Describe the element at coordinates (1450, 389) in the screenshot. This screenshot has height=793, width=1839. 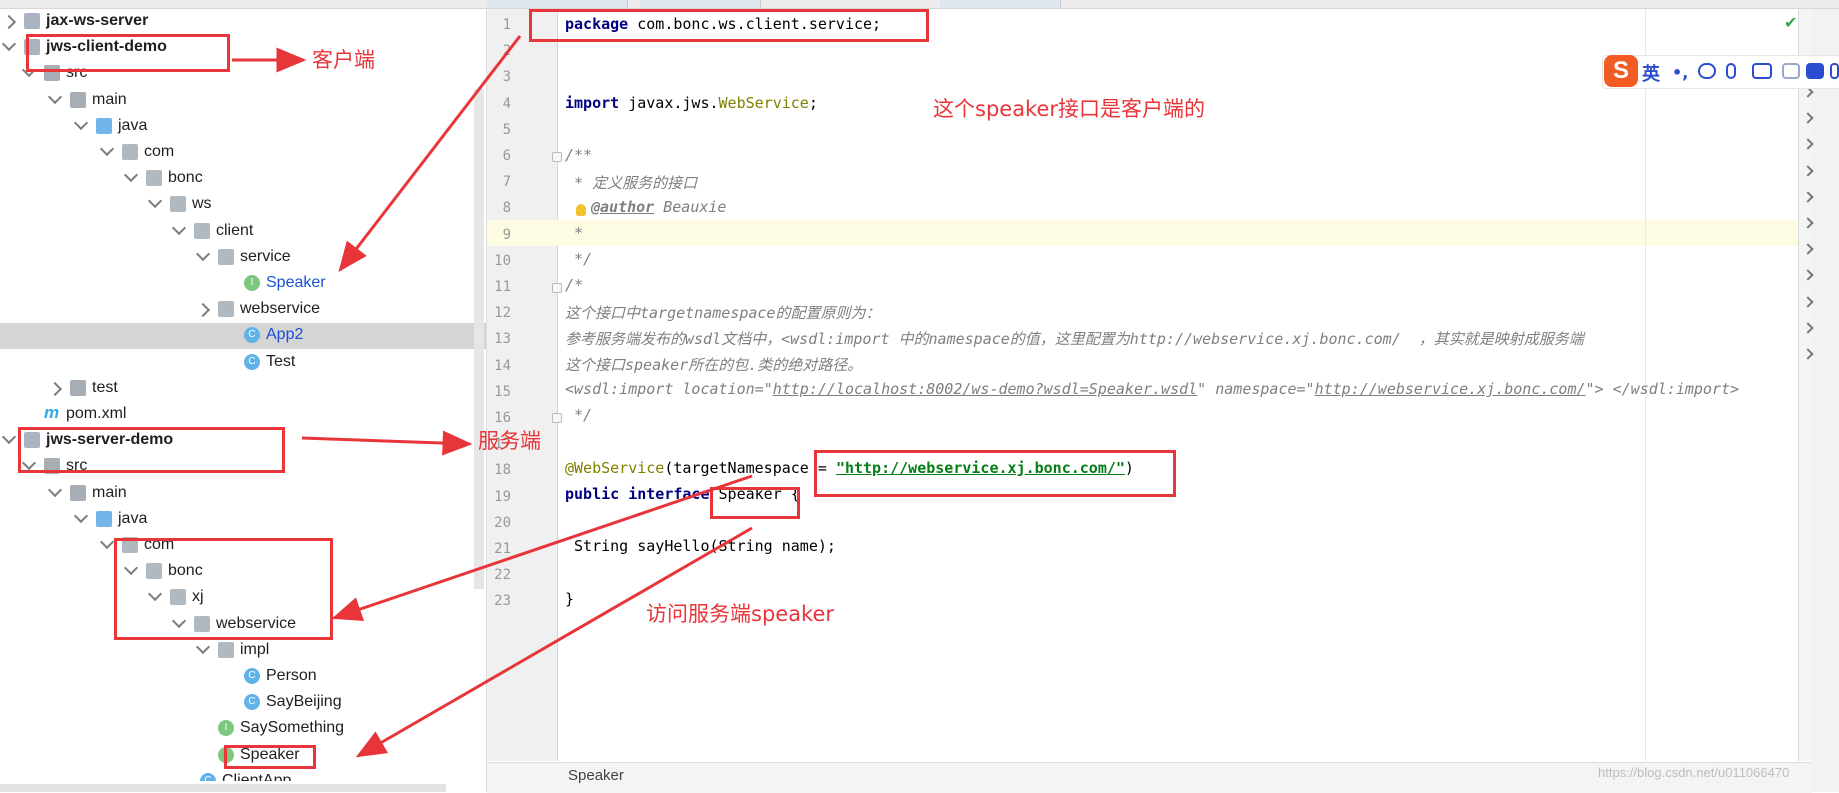
I see `code-link: http://webservice.xj.bonc.com/` at that location.